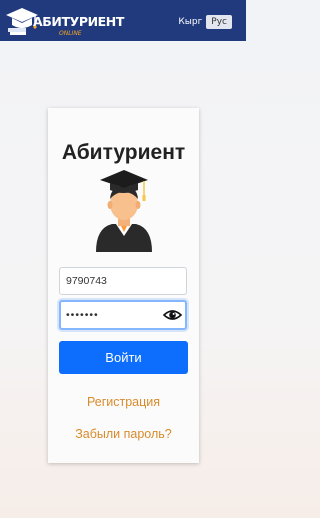 The height and width of the screenshot is (518, 320). I want to click on top-navbar: АБИТУРИЕНТ ONLINE Кырг Рус, so click(123, 20).